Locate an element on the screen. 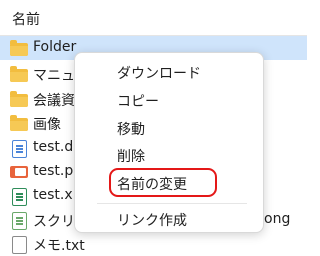  file-name: 会議資 is located at coordinates (54, 101).